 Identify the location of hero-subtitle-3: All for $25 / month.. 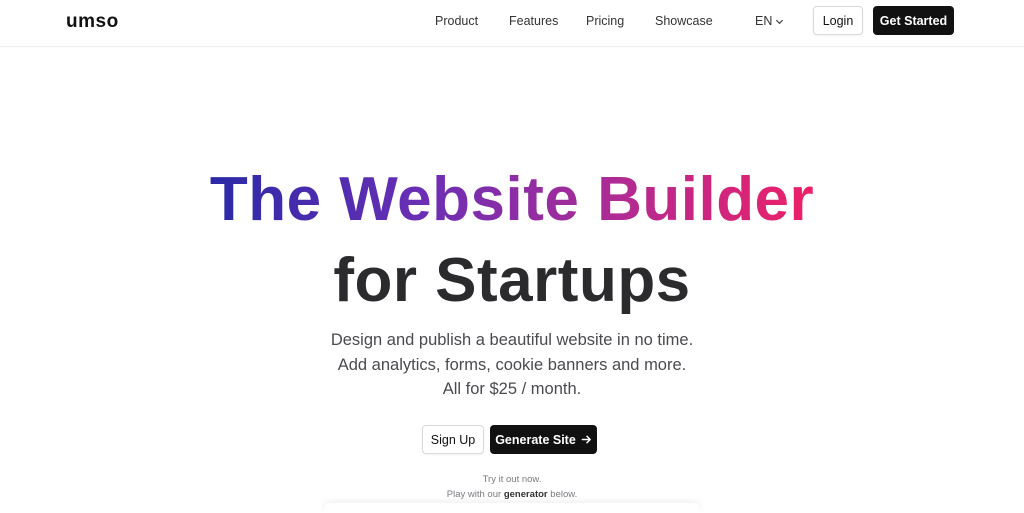
(512, 389).